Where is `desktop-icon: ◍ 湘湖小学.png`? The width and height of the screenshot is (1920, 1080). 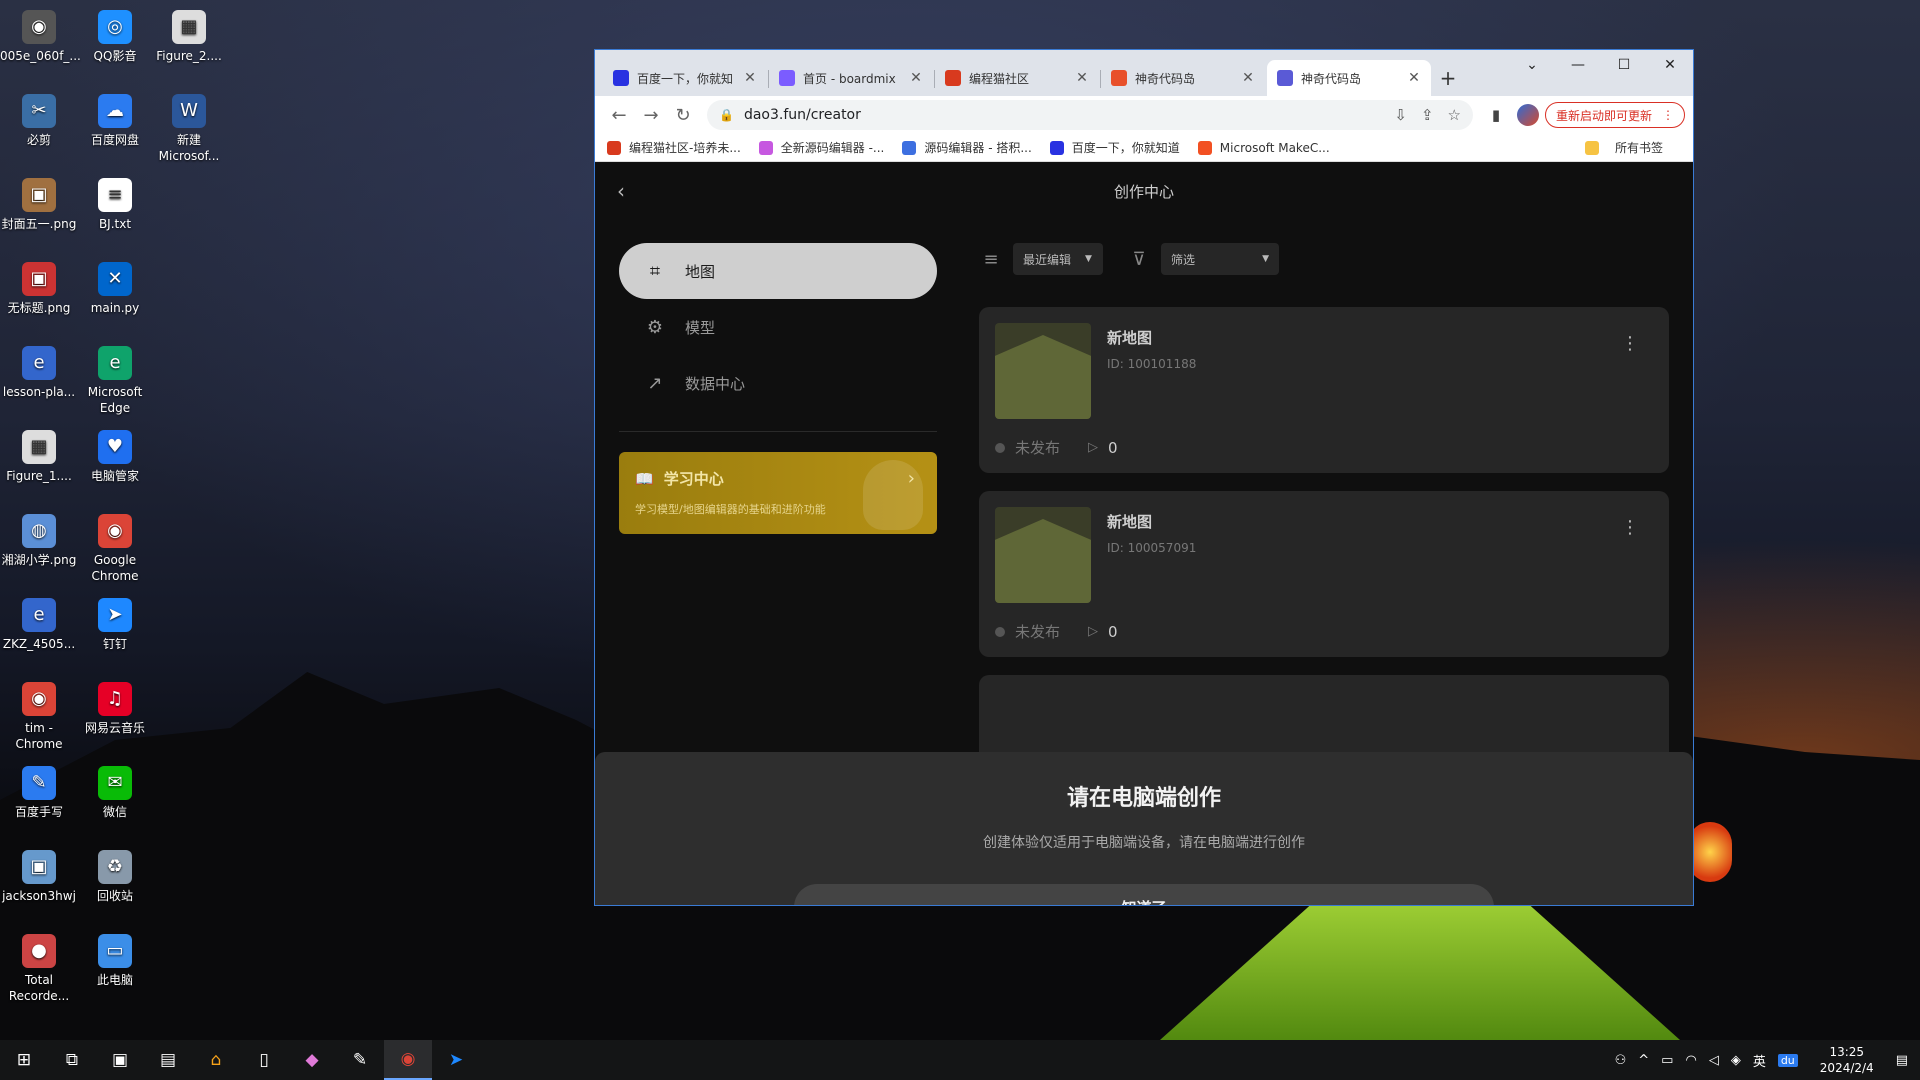
desktop-icon: ◍ 湘湖小学.png is located at coordinates (39, 538).